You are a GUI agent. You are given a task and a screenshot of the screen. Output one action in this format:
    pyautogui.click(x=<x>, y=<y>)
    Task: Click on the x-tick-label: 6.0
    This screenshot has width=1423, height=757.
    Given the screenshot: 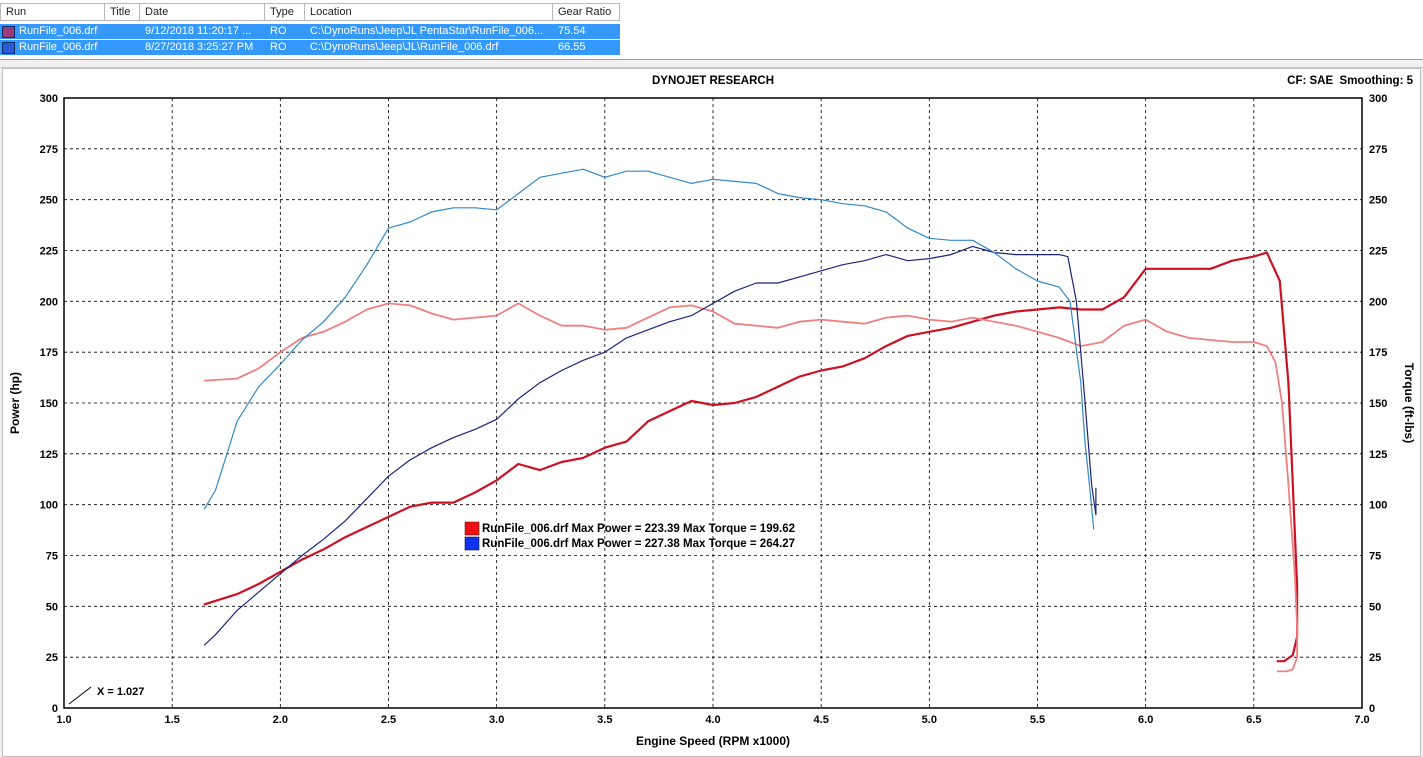 What is the action you would take?
    pyautogui.click(x=1145, y=720)
    